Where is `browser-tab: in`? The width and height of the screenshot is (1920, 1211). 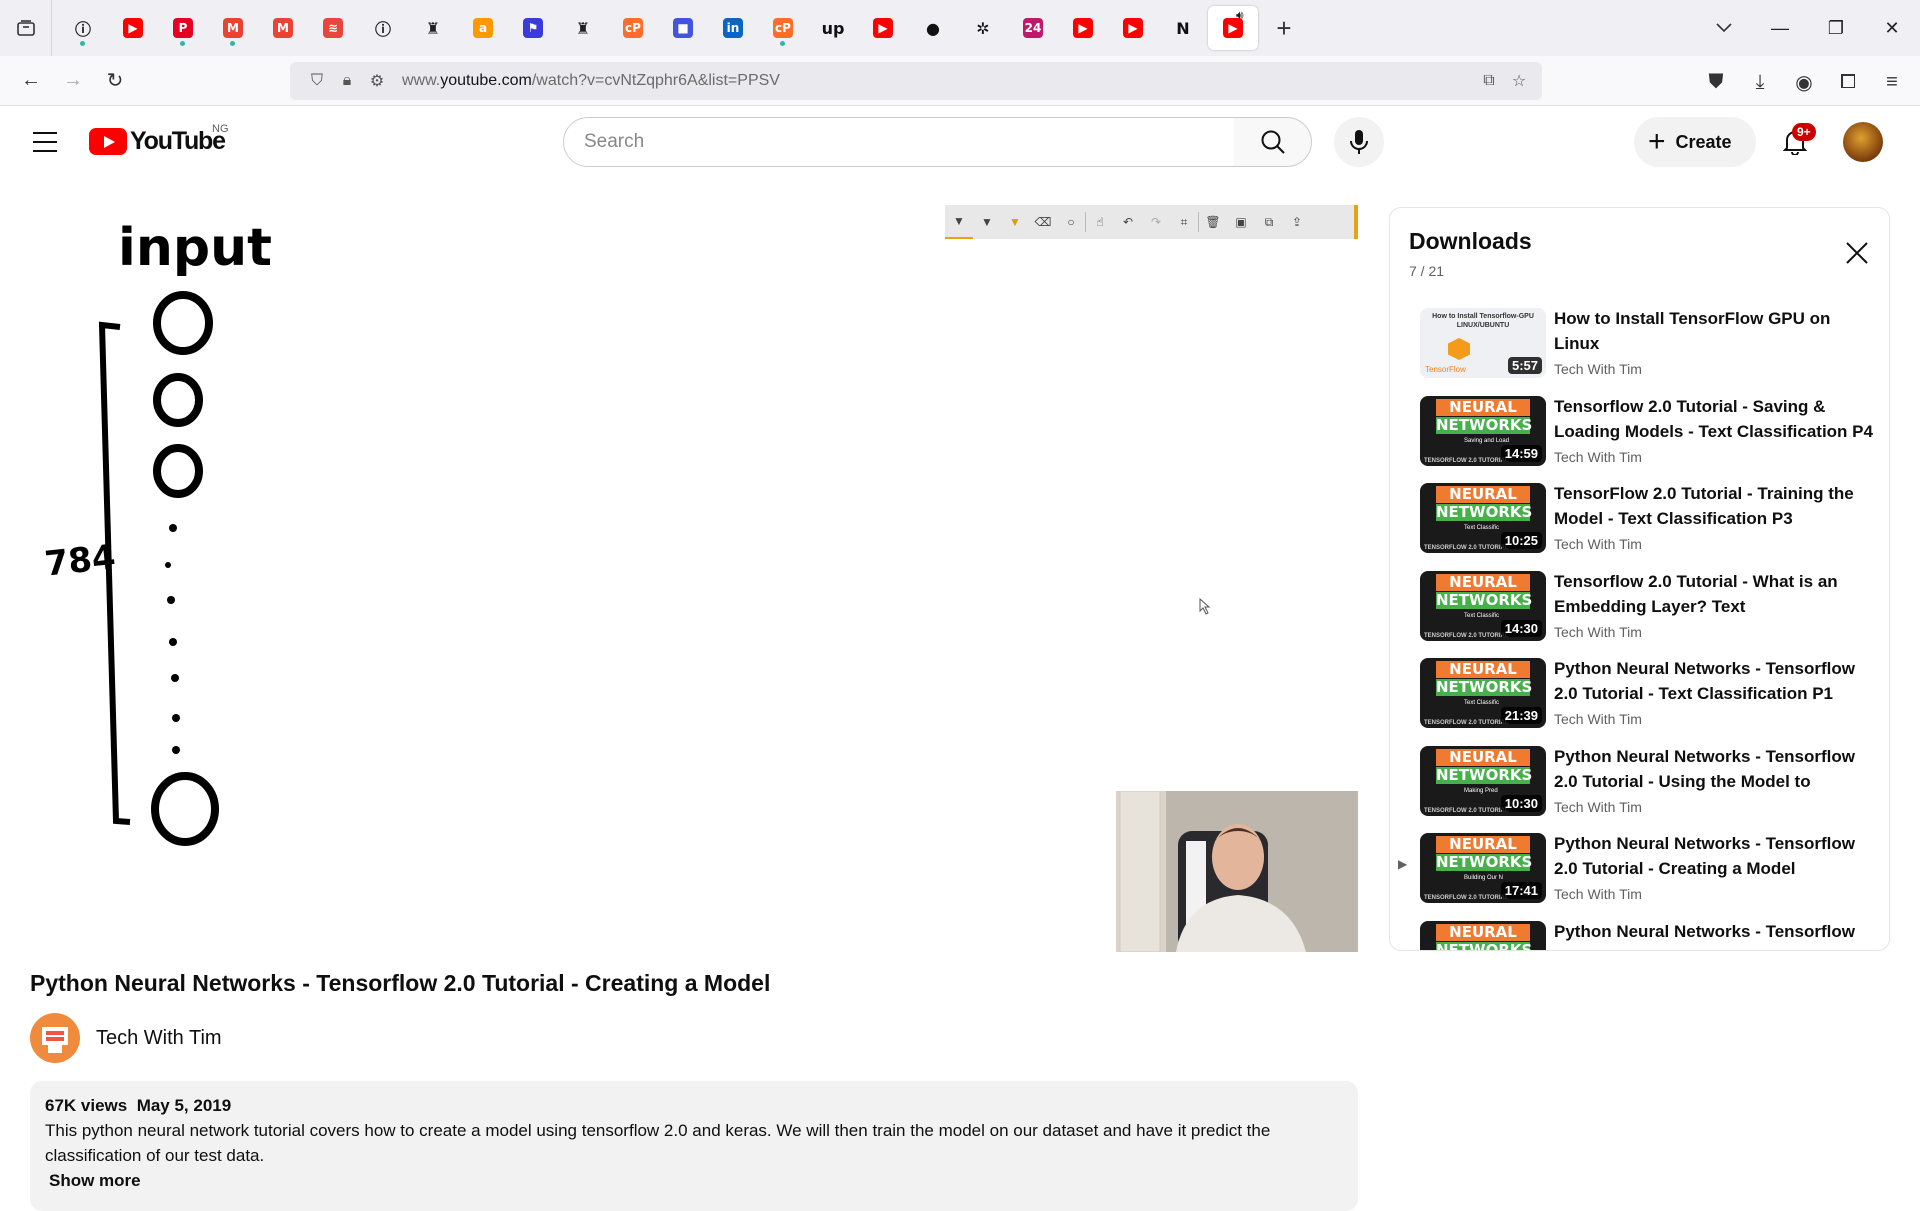
browser-tab: in is located at coordinates (733, 28).